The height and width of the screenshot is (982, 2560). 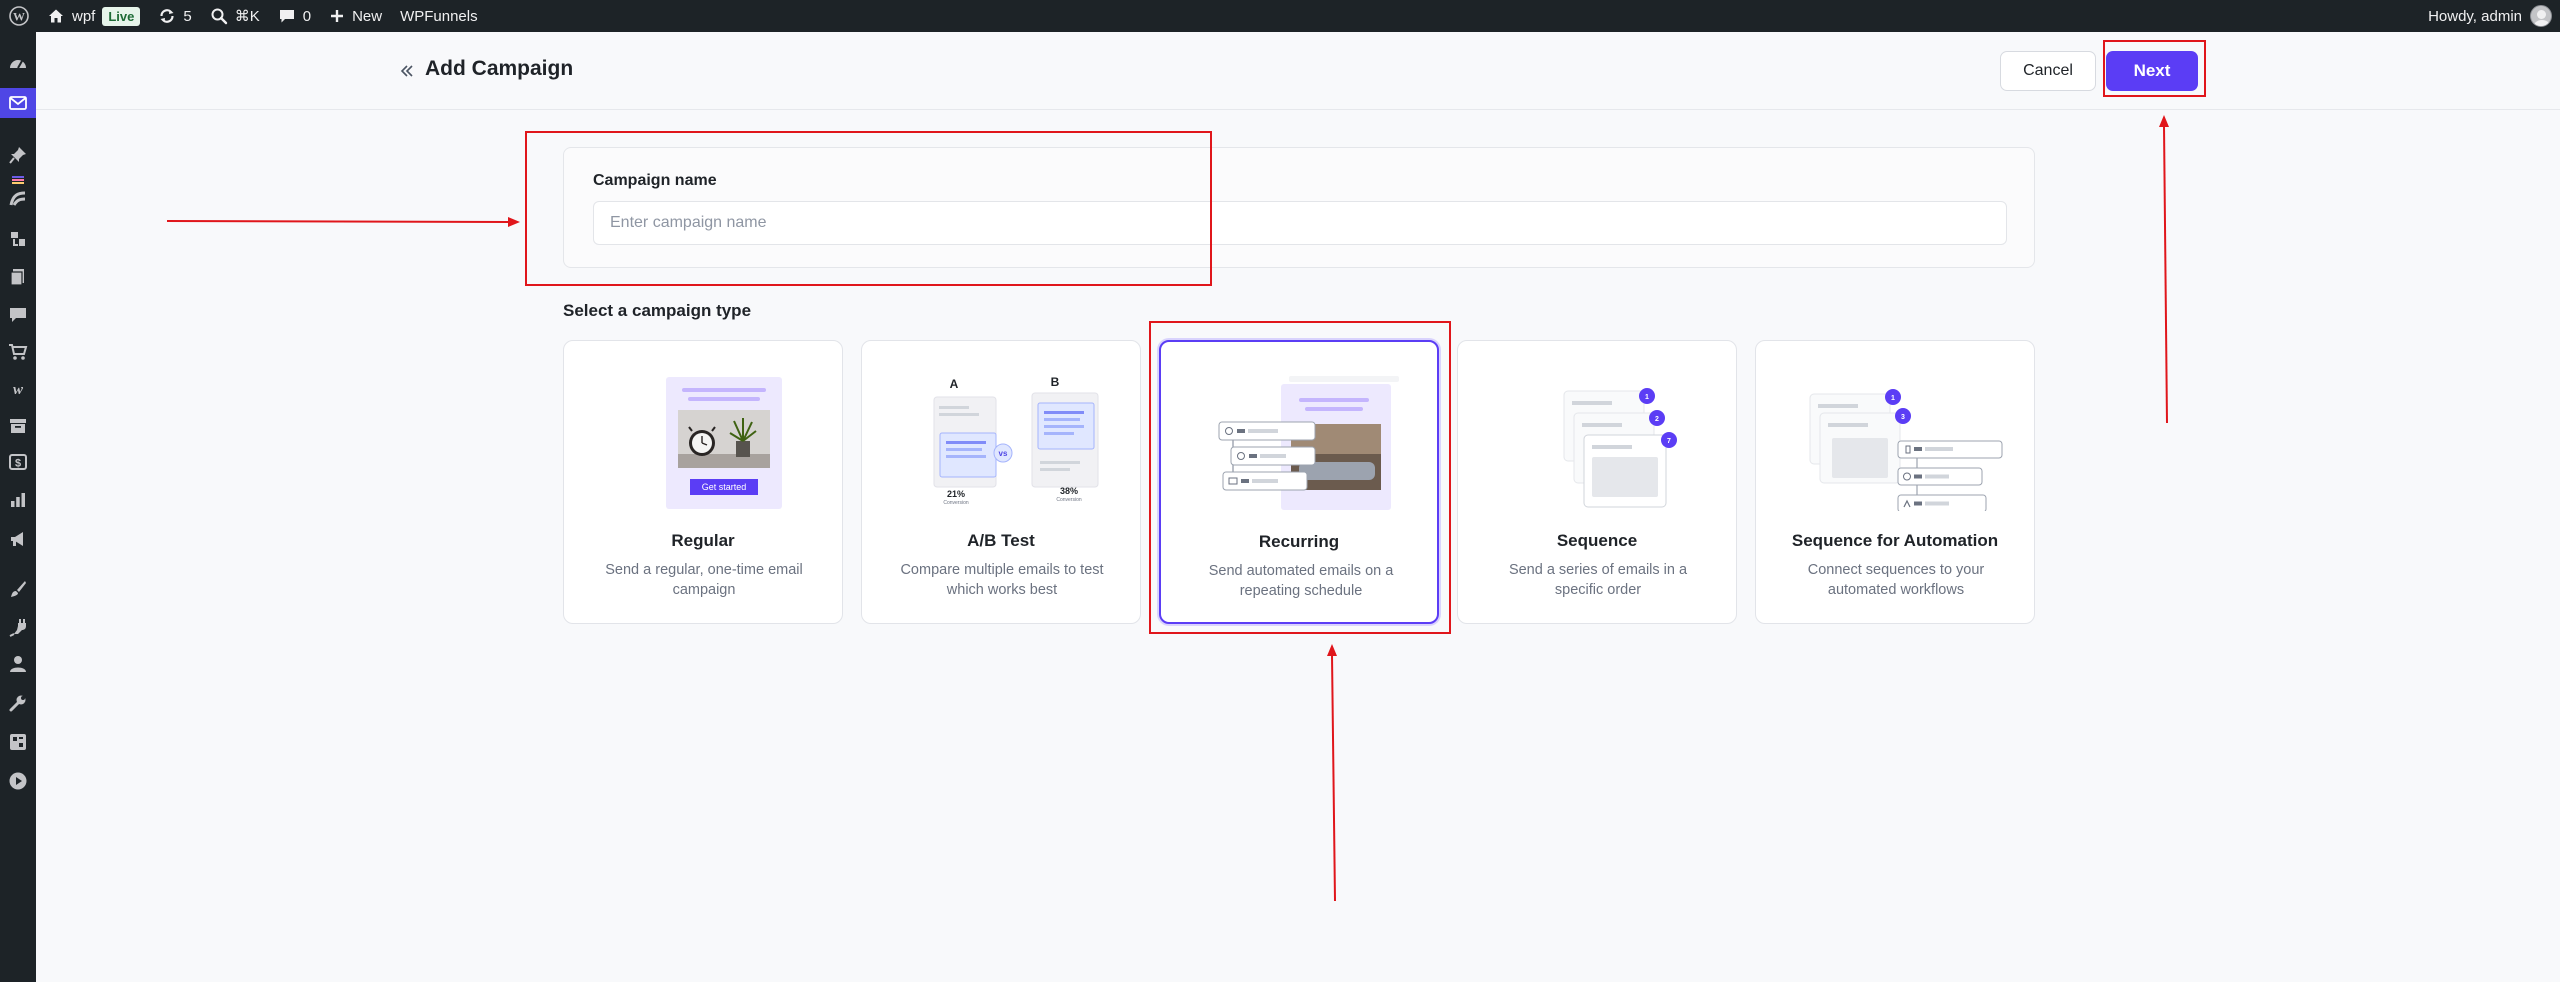 I want to click on menu-users, so click(x=18, y=664).